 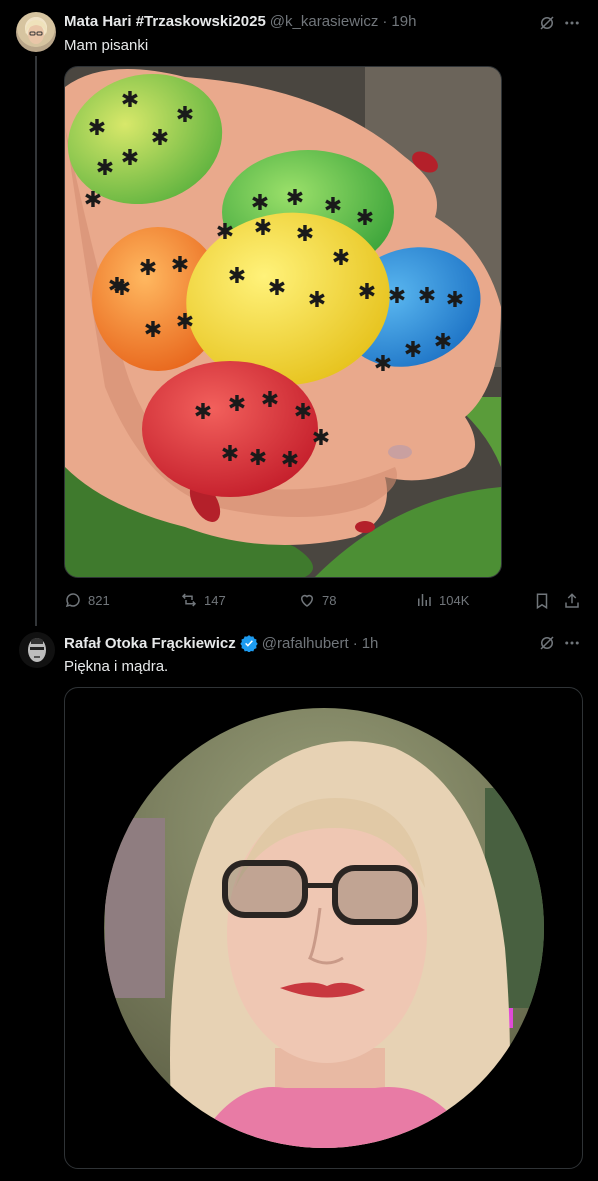 I want to click on tweet-time: 19h, so click(x=403, y=21).